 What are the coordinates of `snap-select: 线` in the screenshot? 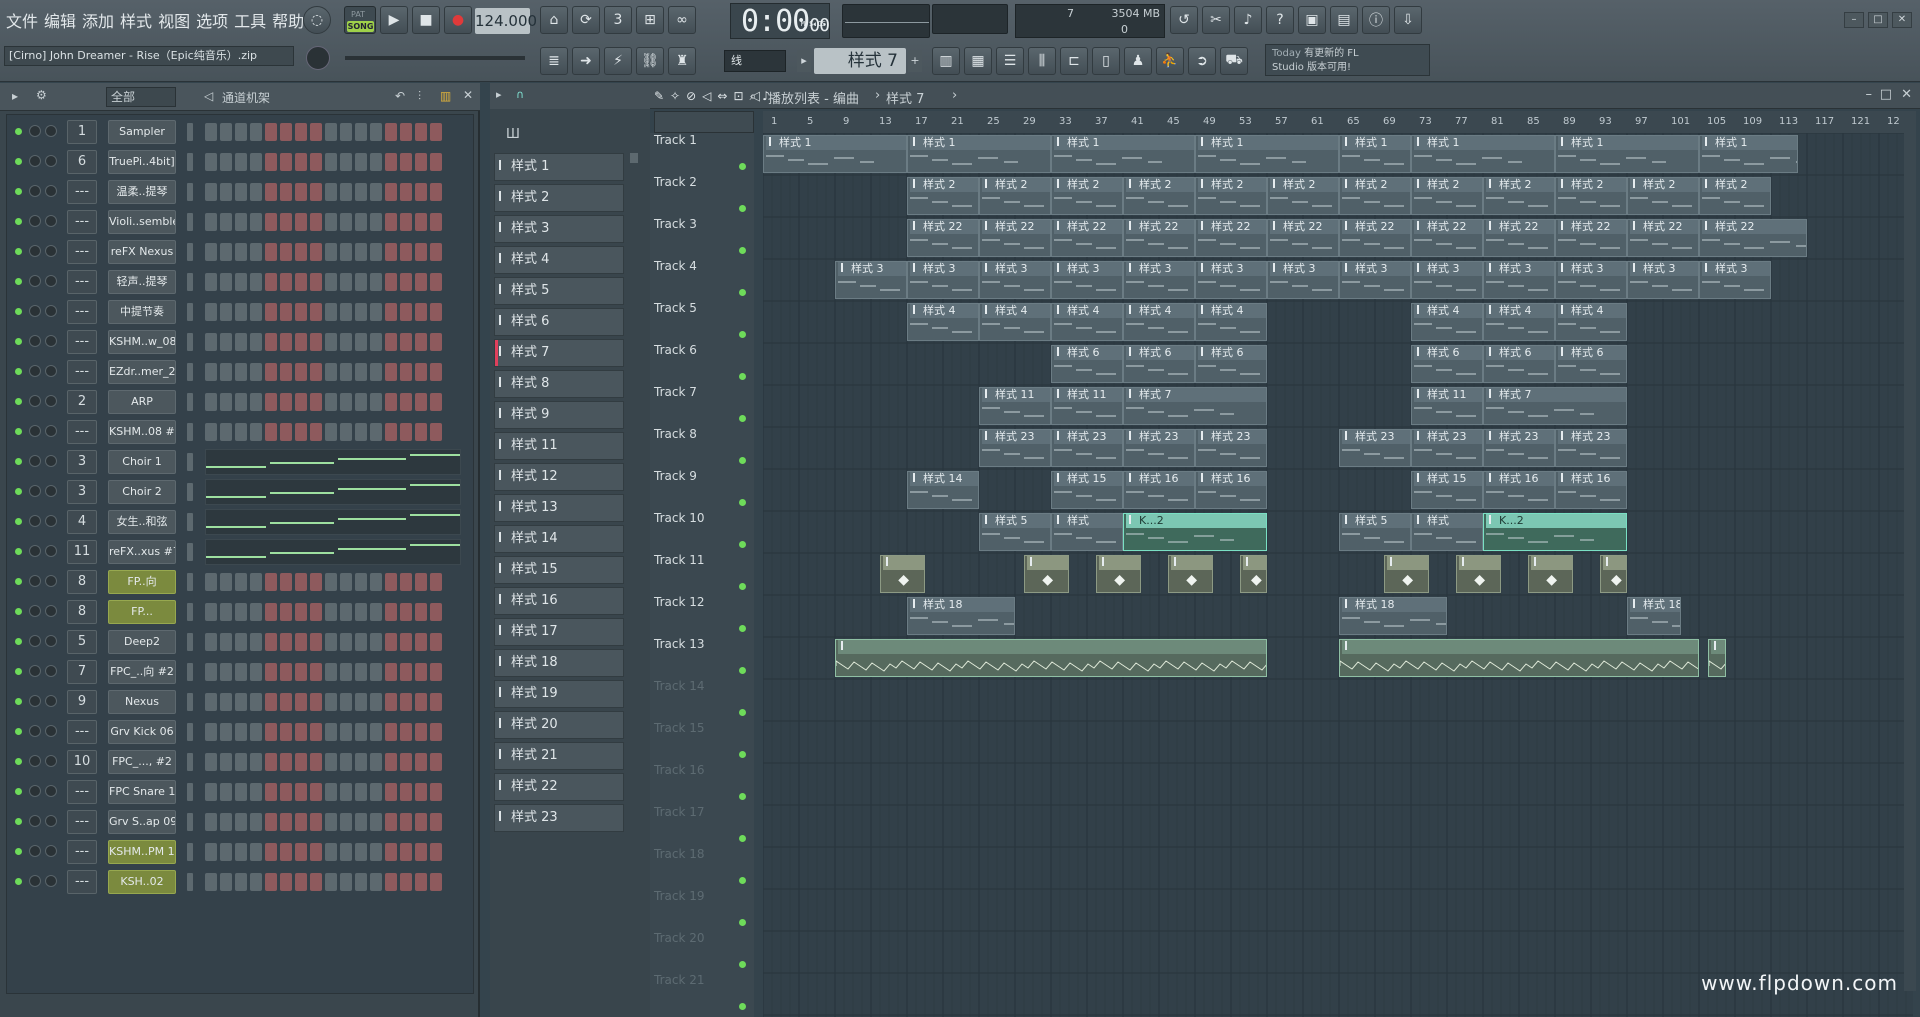 It's located at (755, 61).